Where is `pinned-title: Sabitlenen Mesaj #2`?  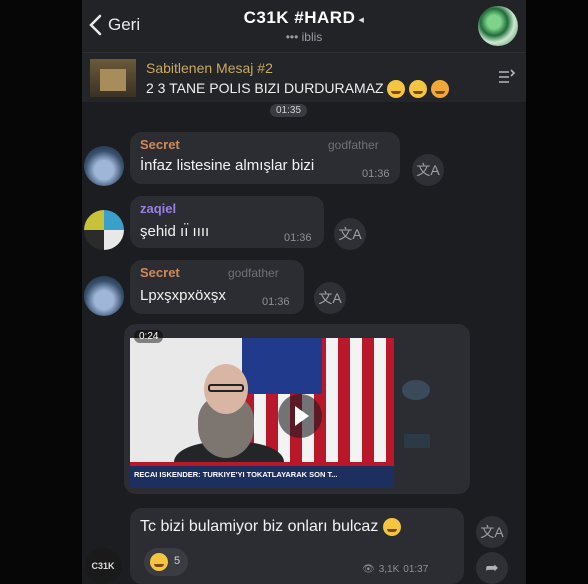
pinned-title: Sabitlenen Mesaj #2 is located at coordinates (209, 68).